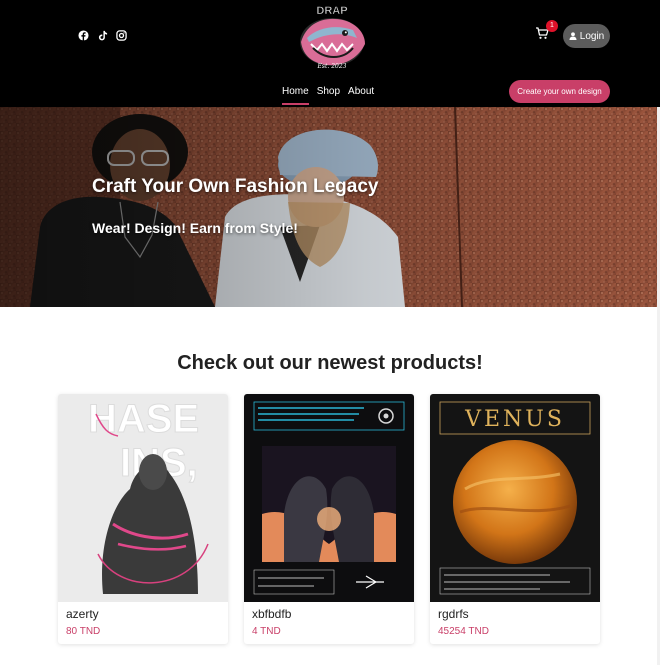  What do you see at coordinates (332, 37) in the screenshot?
I see `brand-logo: DRAP Est. 2023` at bounding box center [332, 37].